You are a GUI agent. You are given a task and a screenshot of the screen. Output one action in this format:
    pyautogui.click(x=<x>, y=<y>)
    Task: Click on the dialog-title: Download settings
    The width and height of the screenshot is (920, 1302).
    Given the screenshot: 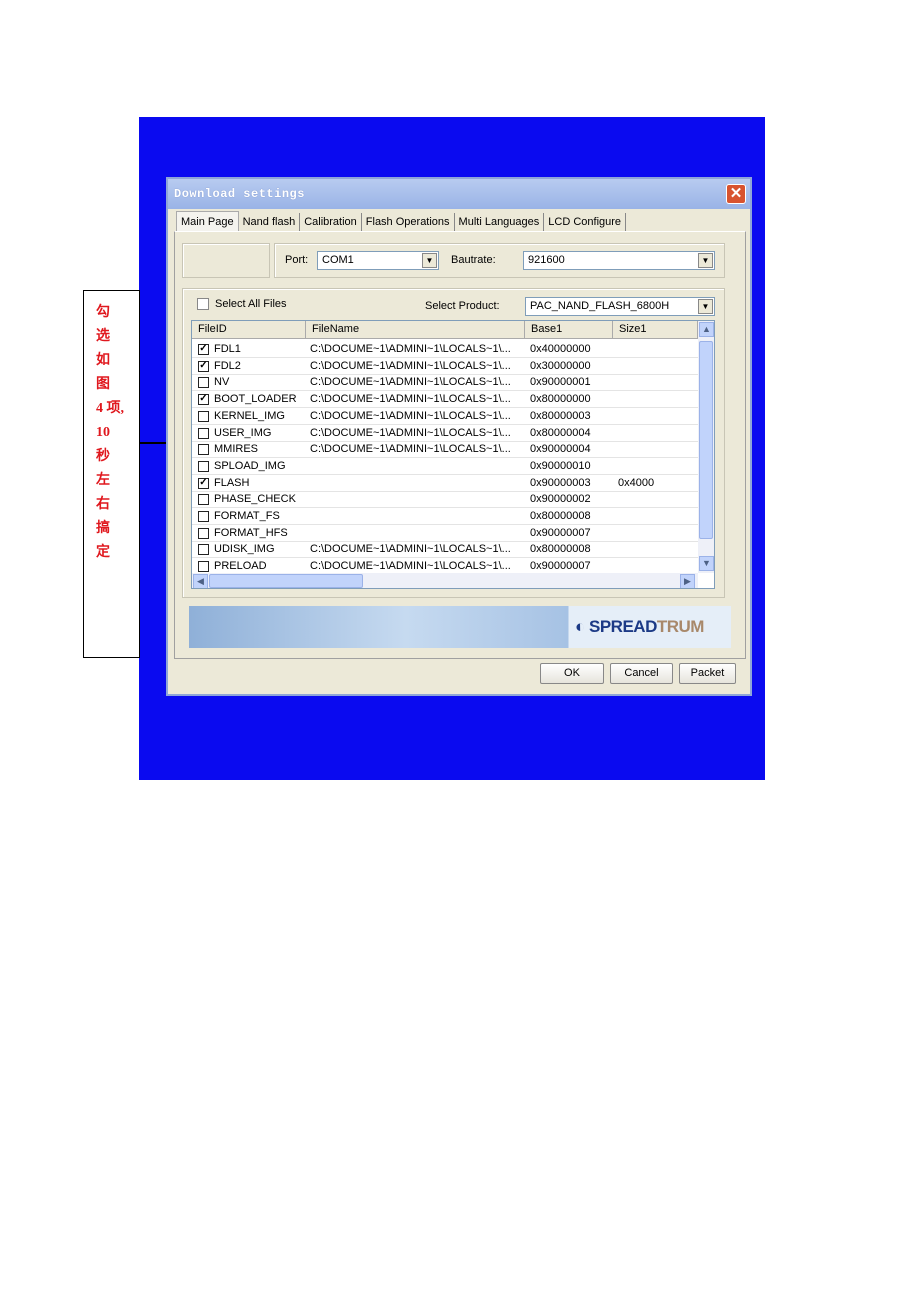 What is the action you would take?
    pyautogui.click(x=239, y=194)
    